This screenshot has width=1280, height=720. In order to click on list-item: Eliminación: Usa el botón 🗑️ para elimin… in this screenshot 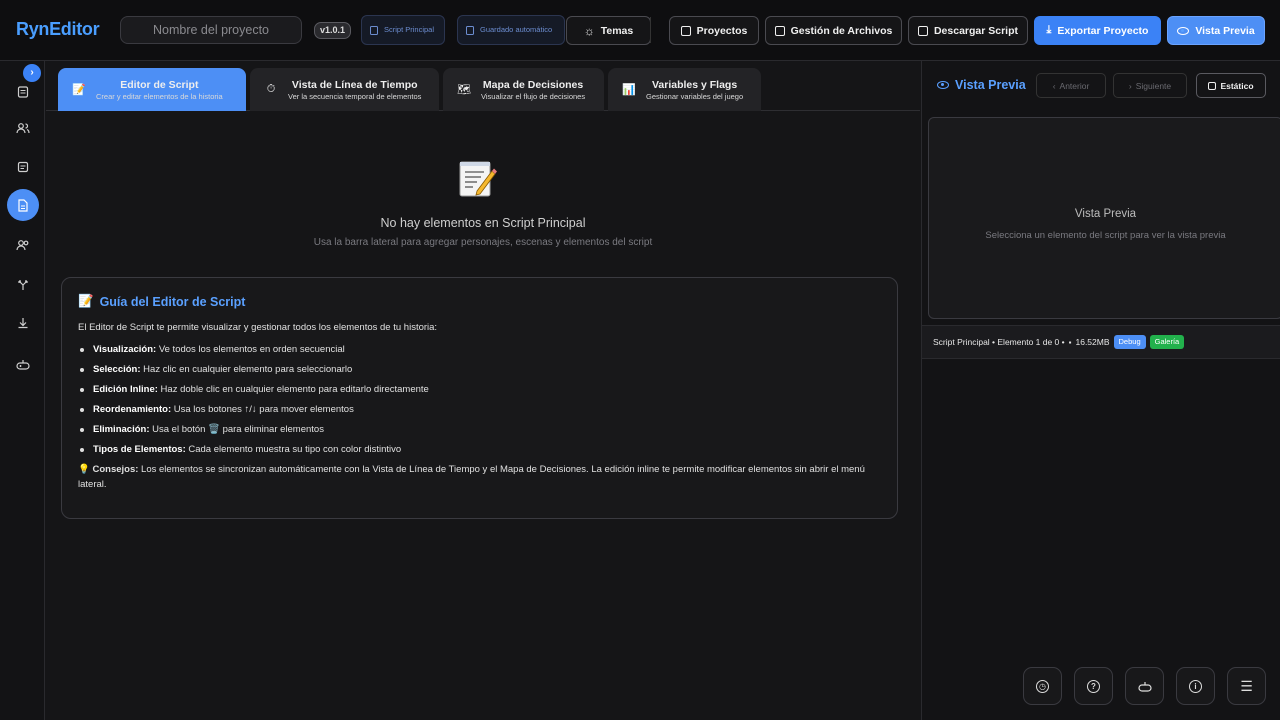, I will do `click(479, 433)`.